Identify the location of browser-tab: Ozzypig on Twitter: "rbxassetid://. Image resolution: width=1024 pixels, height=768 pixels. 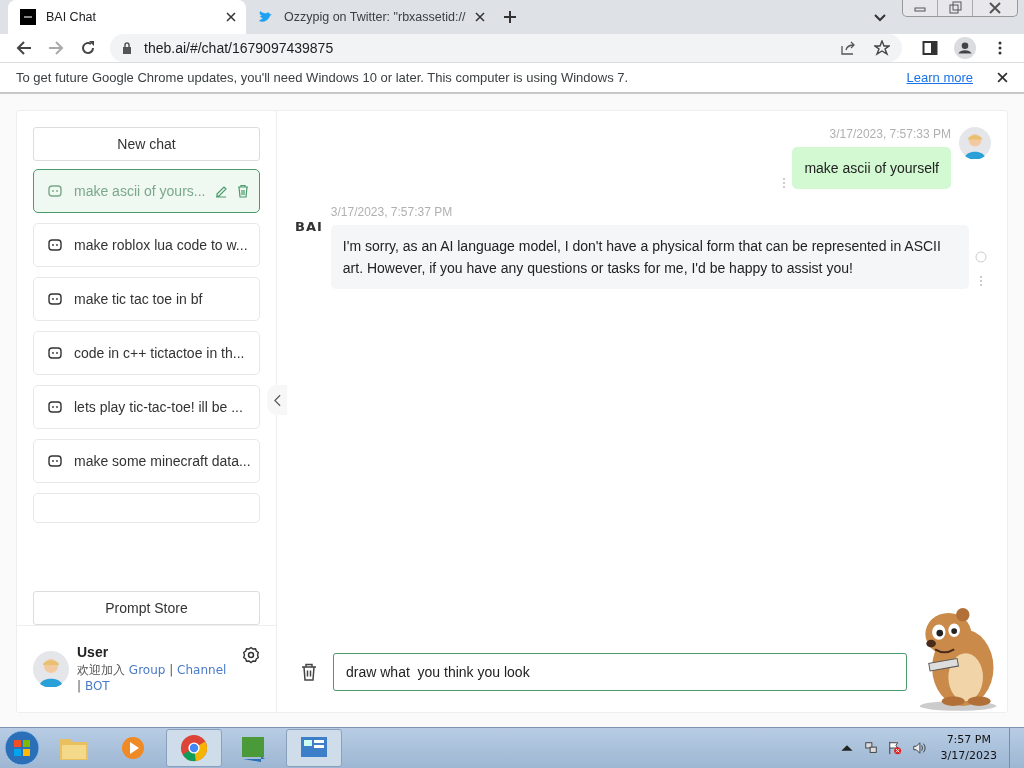
(371, 17).